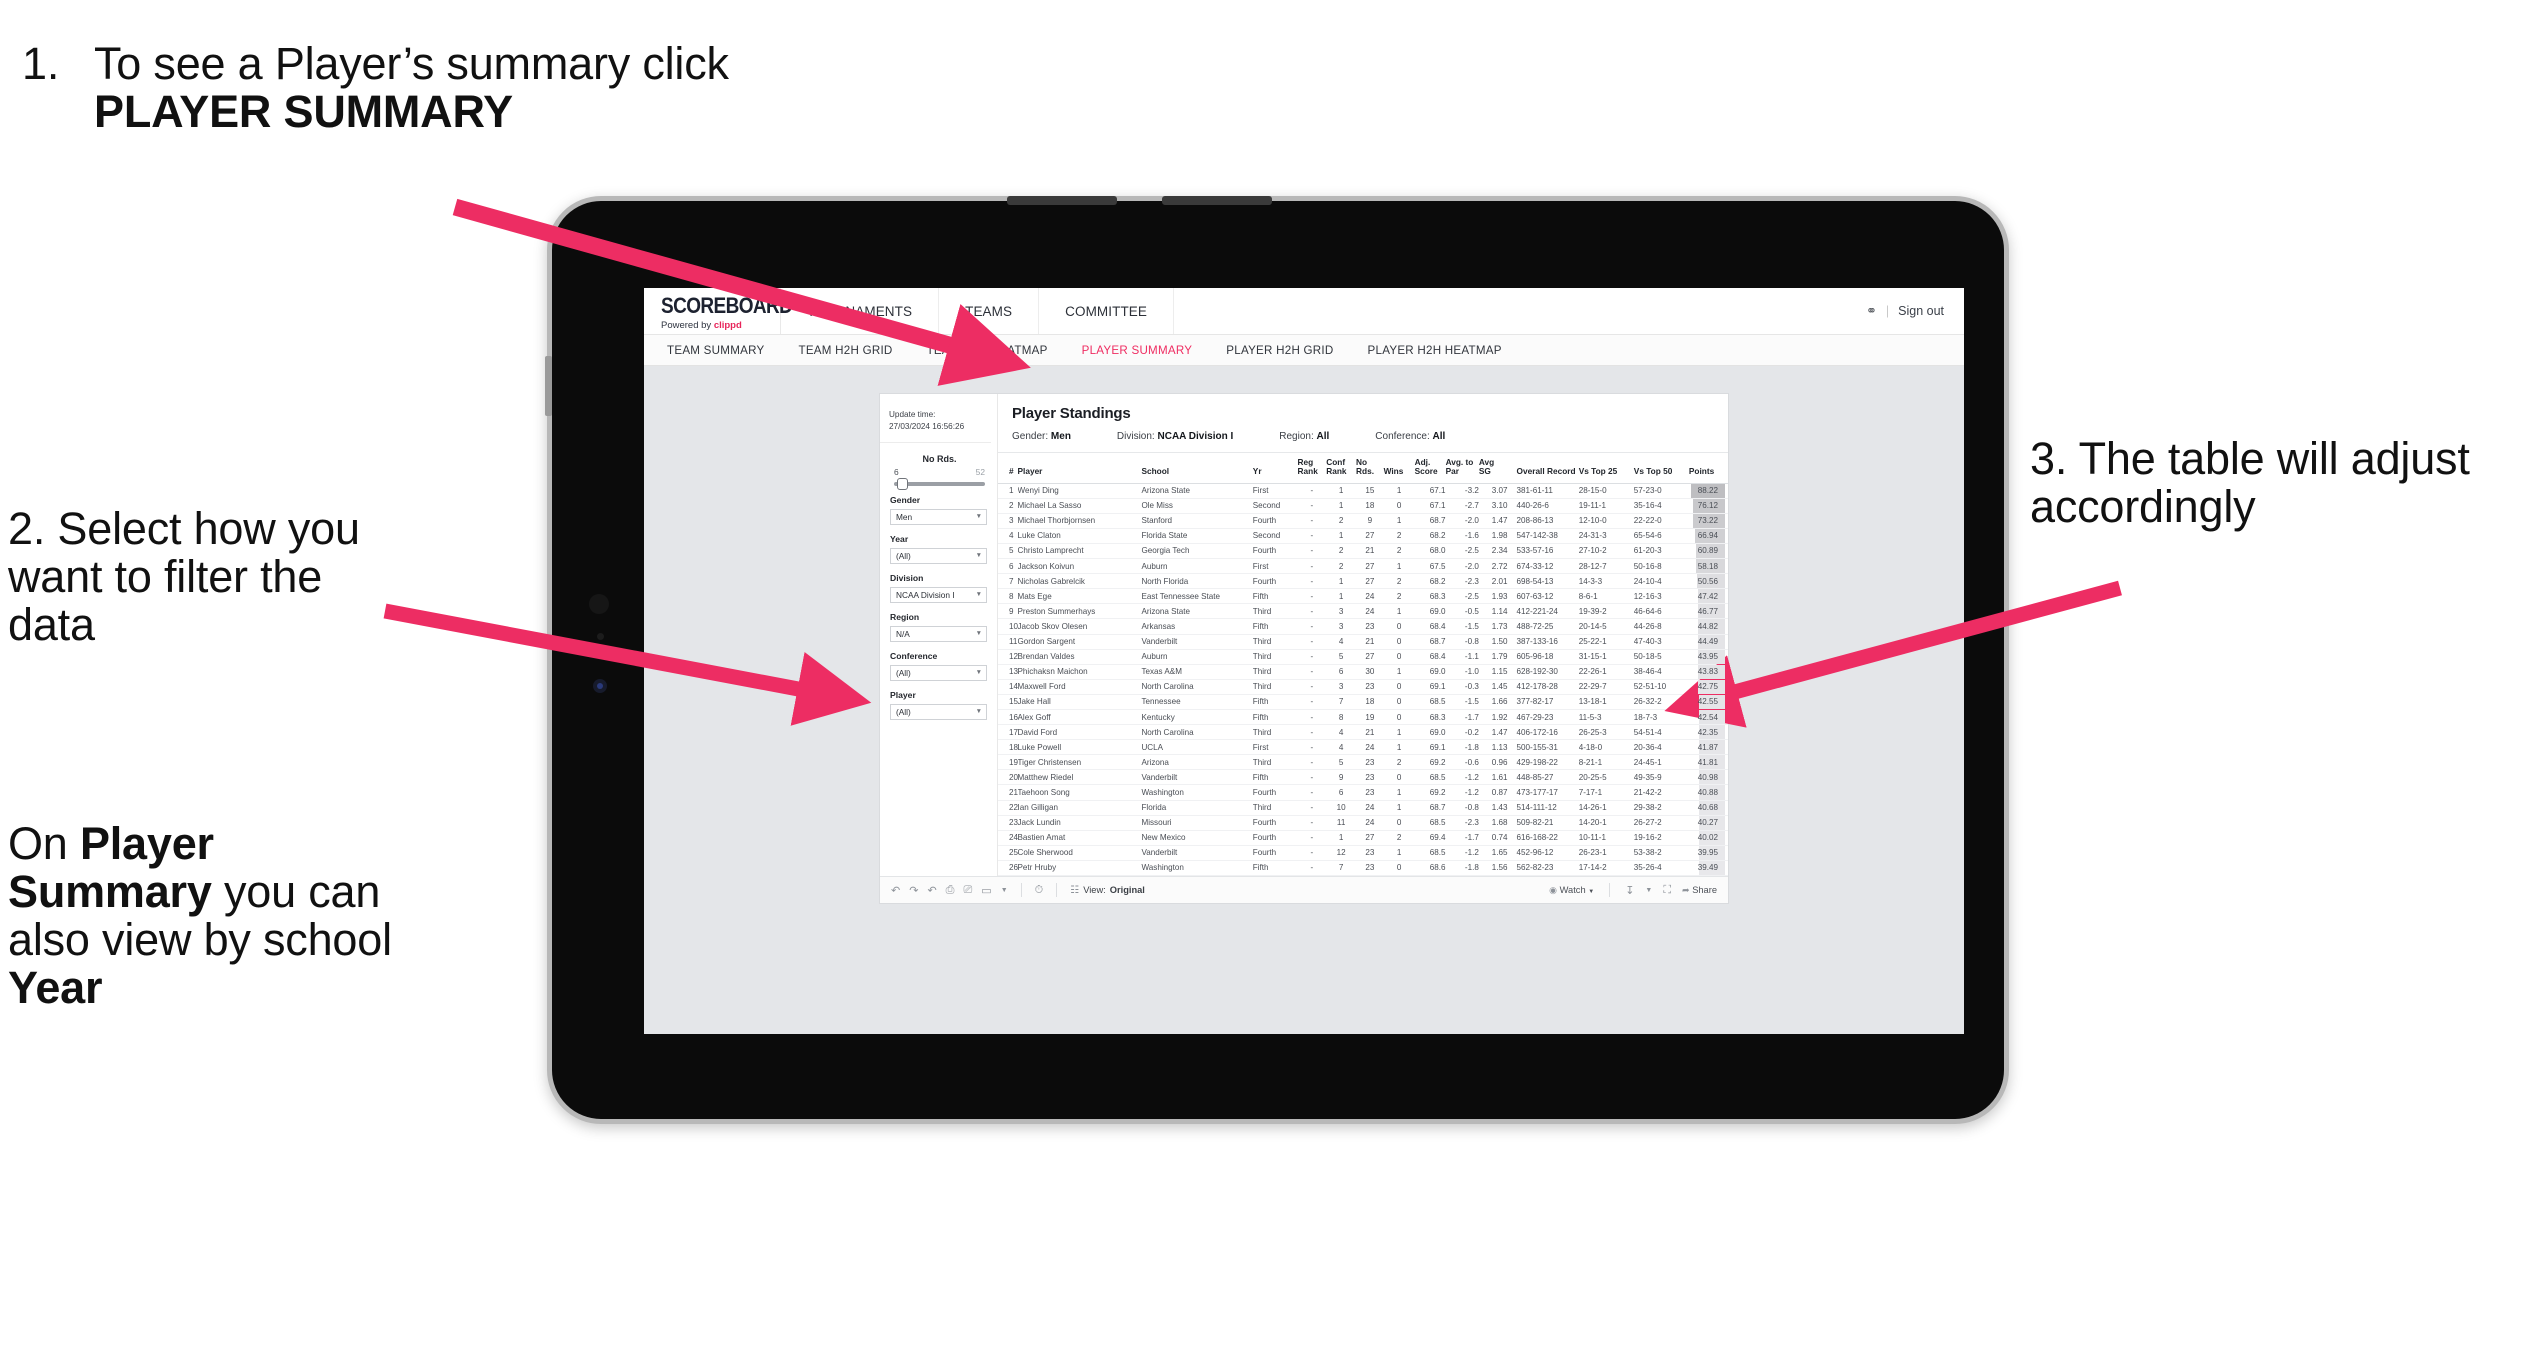 This screenshot has width=2526, height=1359. I want to click on col-reg-rank: Reg Rank, so click(1312, 468).